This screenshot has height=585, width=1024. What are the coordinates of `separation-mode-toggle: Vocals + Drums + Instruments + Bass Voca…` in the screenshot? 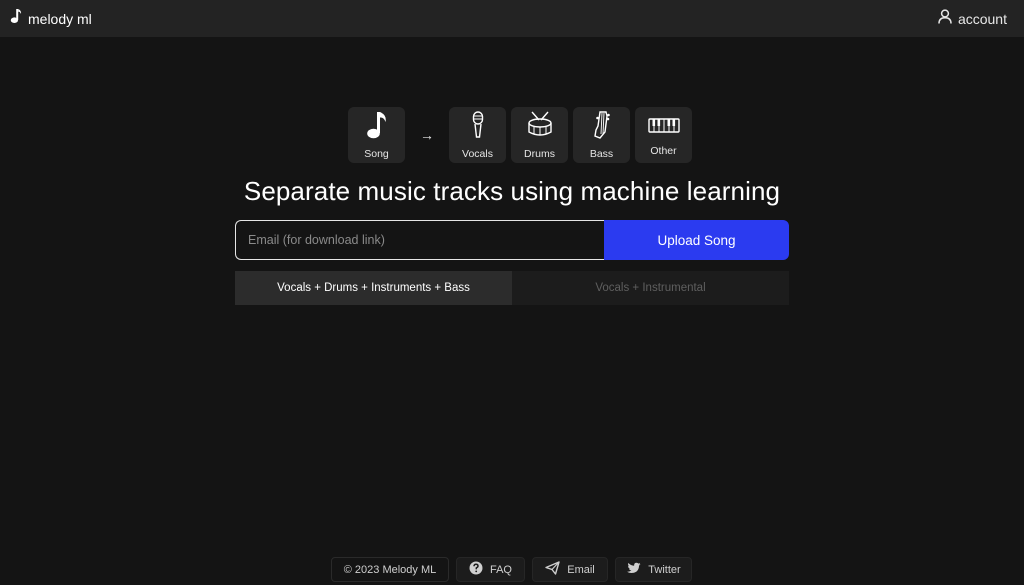 It's located at (512, 288).